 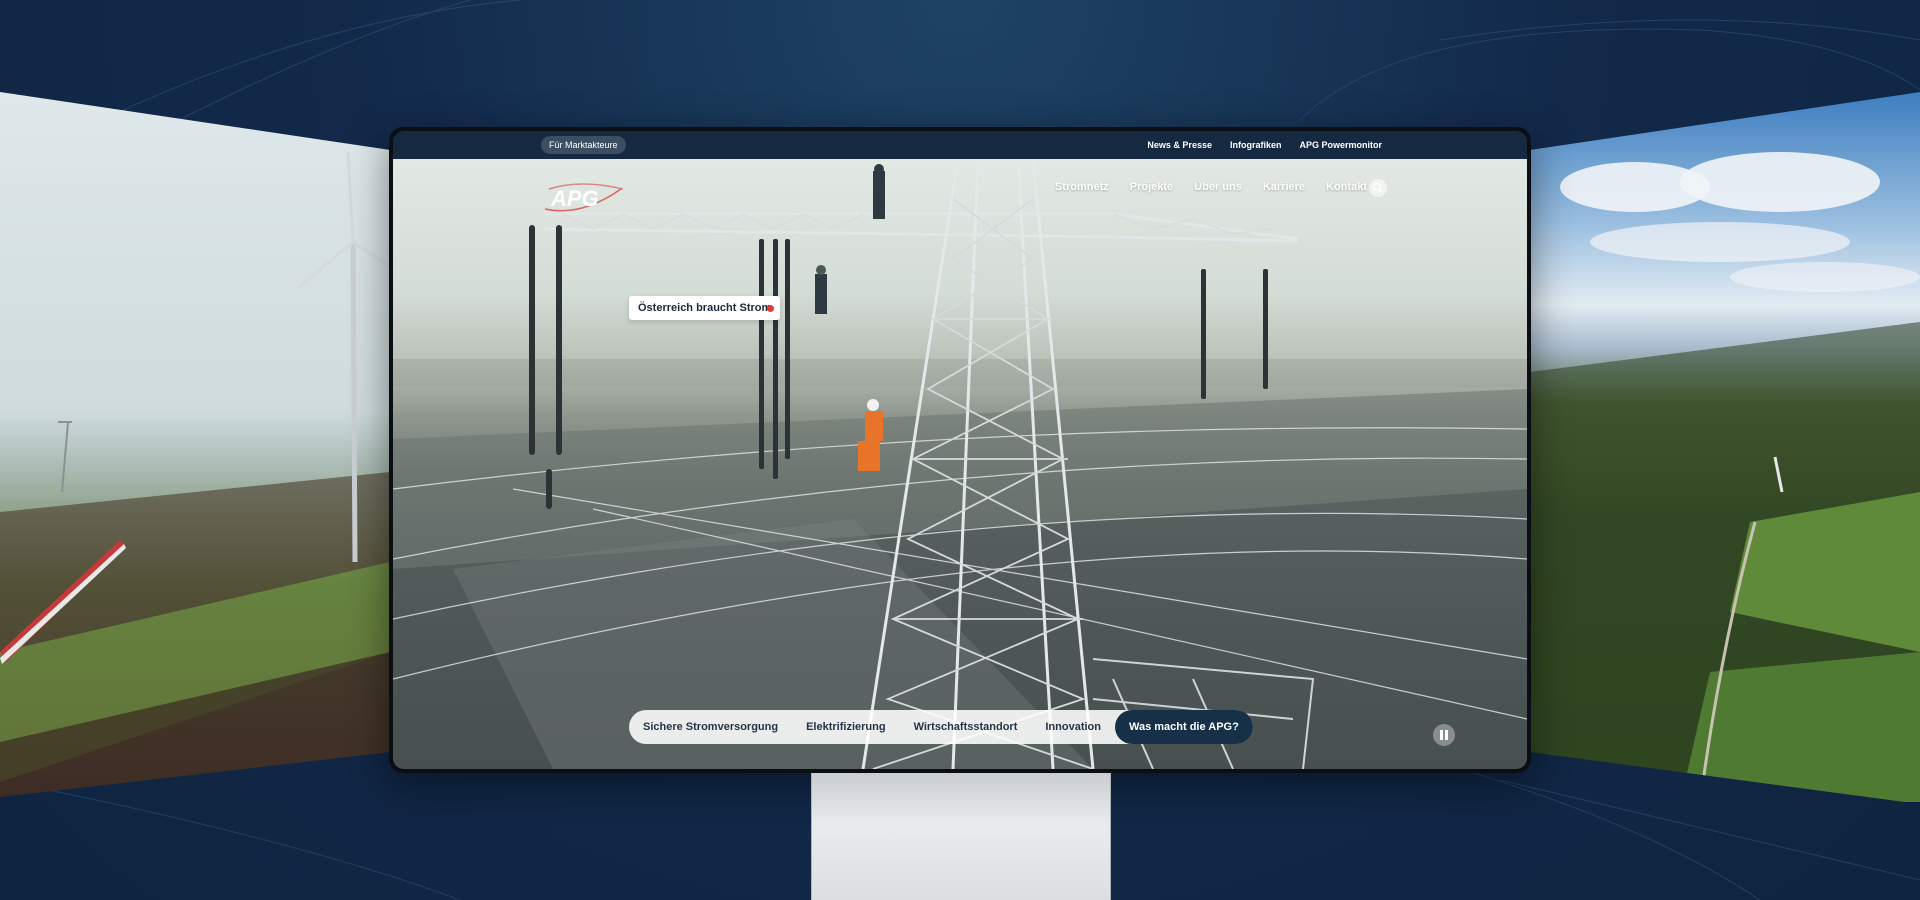 I want to click on news-link: News & Presse, so click(x=1179, y=145).